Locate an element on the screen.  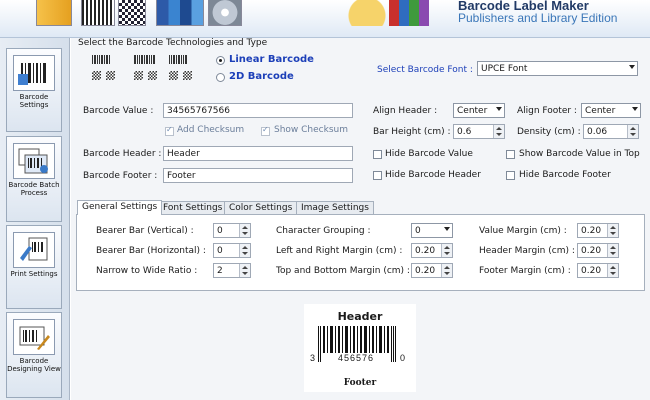
designing-view-icon is located at coordinates (34, 337).